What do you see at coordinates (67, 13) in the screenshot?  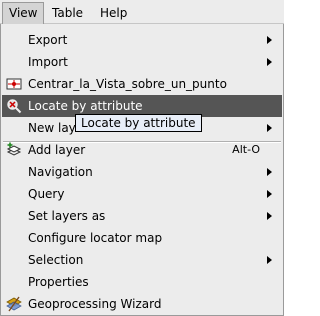 I see `menu-table: Table` at bounding box center [67, 13].